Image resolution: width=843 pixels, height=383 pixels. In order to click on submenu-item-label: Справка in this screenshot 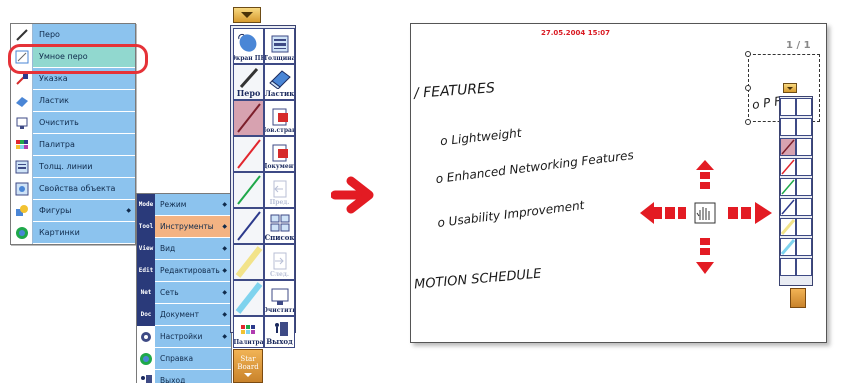, I will do `click(177, 358)`.